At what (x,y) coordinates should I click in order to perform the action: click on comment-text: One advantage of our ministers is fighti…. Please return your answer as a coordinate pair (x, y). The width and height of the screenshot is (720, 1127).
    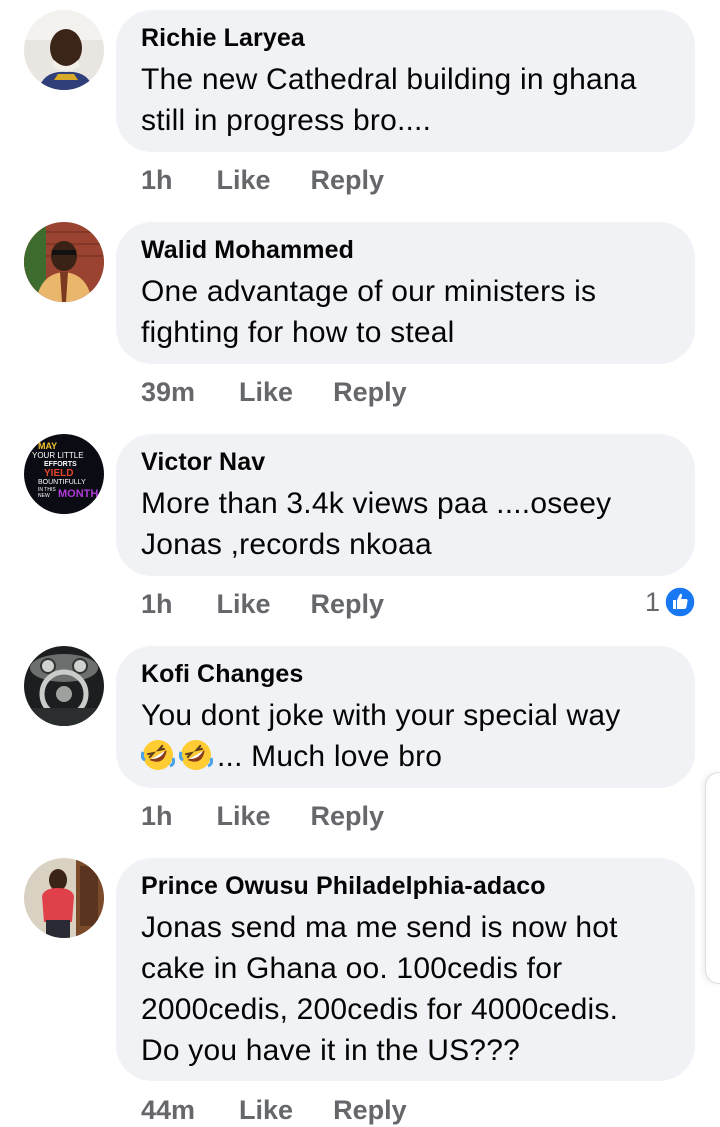
    Looking at the image, I should click on (369, 312).